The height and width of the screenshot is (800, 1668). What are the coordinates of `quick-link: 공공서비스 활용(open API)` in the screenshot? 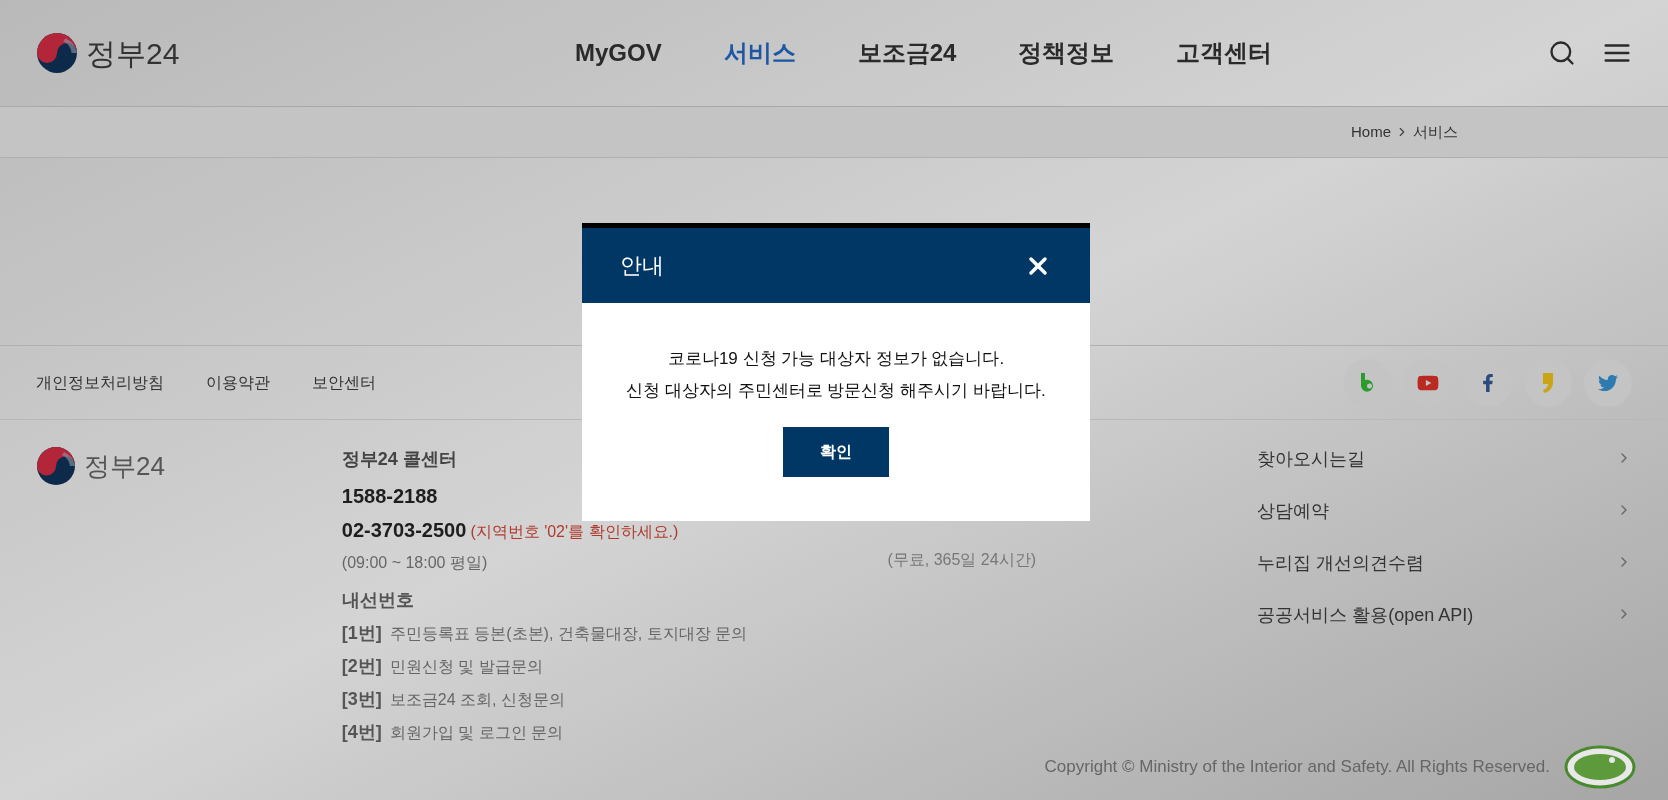 It's located at (1444, 628).